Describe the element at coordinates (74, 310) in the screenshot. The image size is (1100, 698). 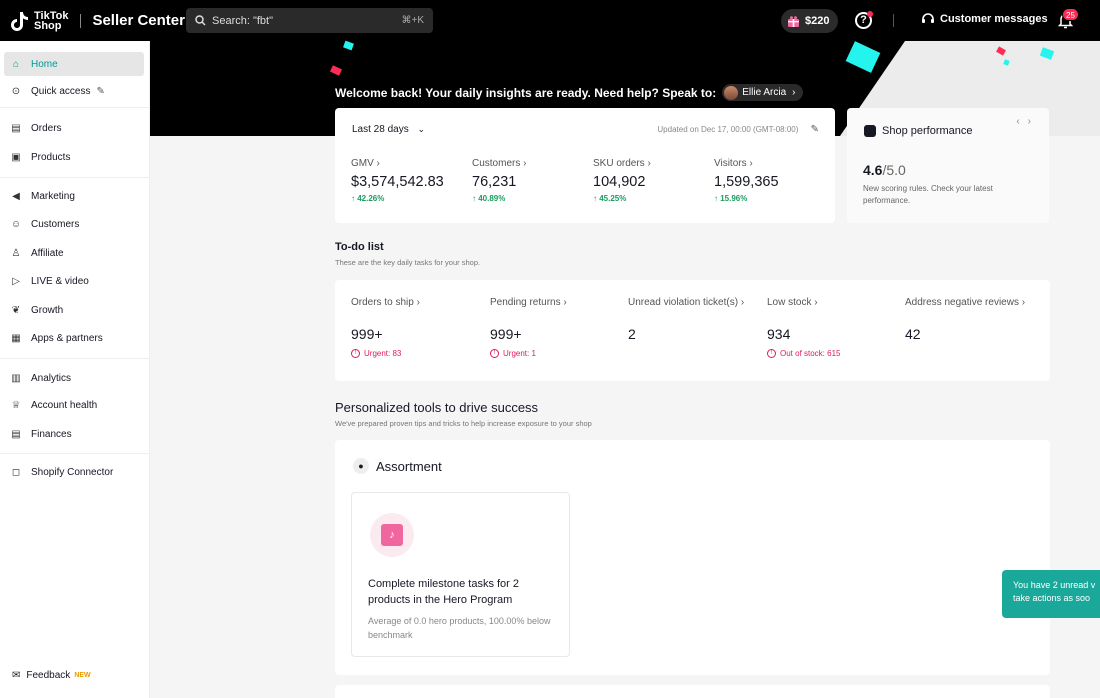
I see `sidebar-item-growth: ❦ Growth` at that location.